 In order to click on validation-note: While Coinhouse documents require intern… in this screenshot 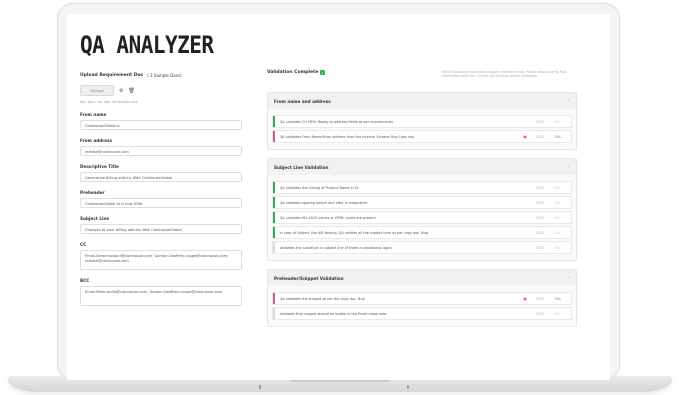, I will do `click(504, 74)`.